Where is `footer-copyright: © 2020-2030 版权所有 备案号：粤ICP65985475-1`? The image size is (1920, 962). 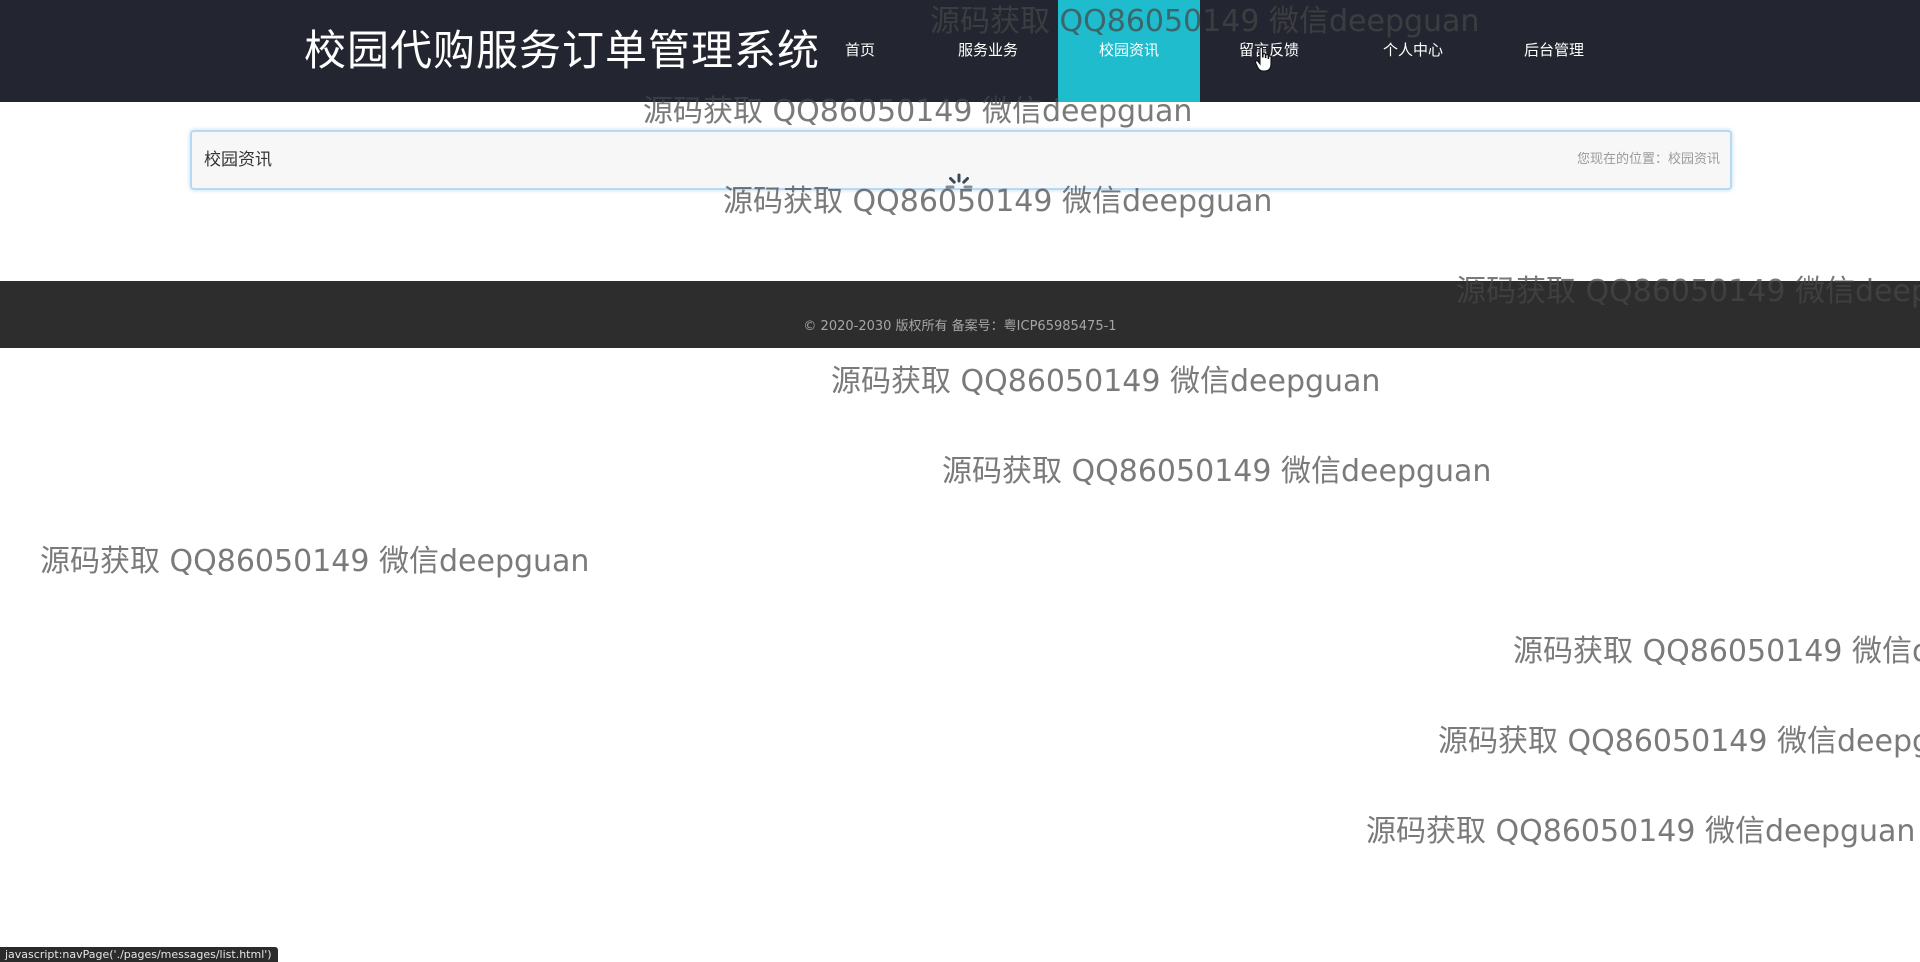
footer-copyright: © 2020-2030 版权所有 备案号：粤ICP65985475-1 is located at coordinates (960, 326).